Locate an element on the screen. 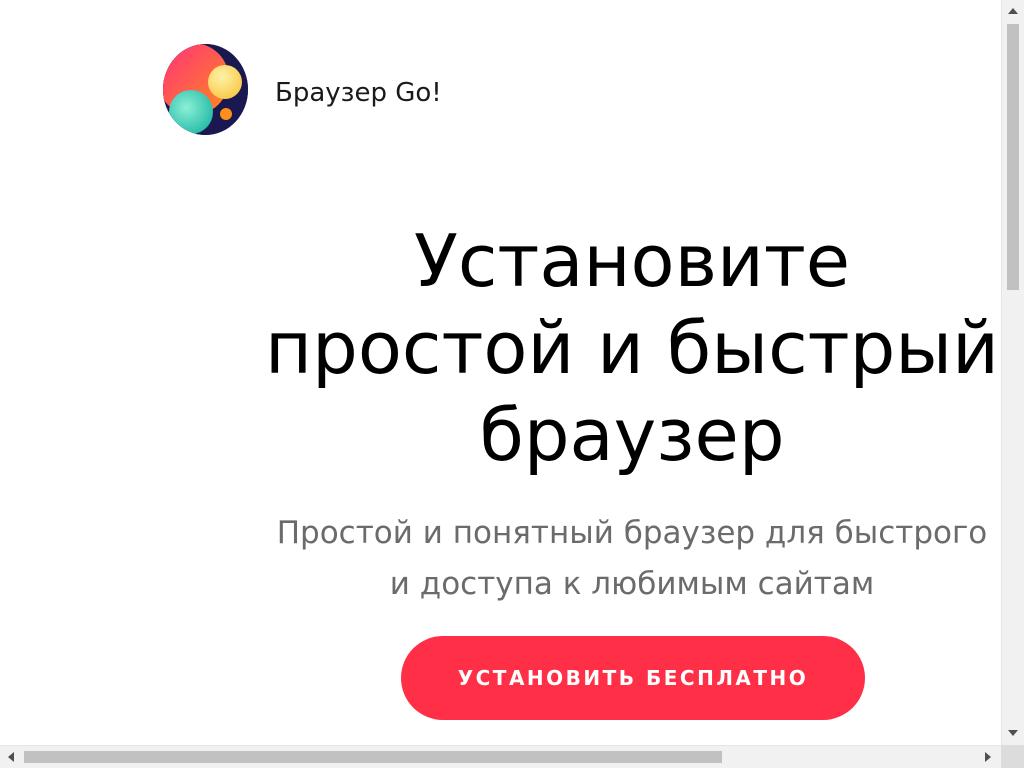 This screenshot has width=1024, height=768. browser-go-logo-icon is located at coordinates (205, 89).